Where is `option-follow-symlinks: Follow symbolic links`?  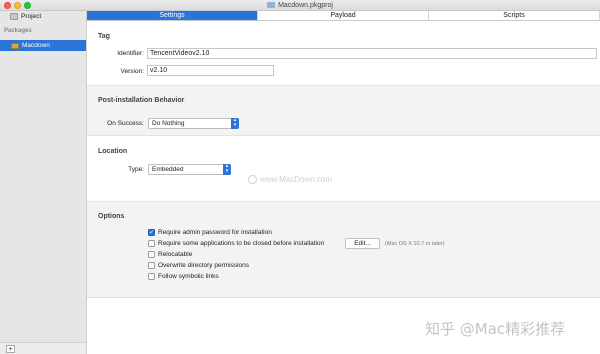 option-follow-symlinks: Follow symbolic links is located at coordinates (183, 276).